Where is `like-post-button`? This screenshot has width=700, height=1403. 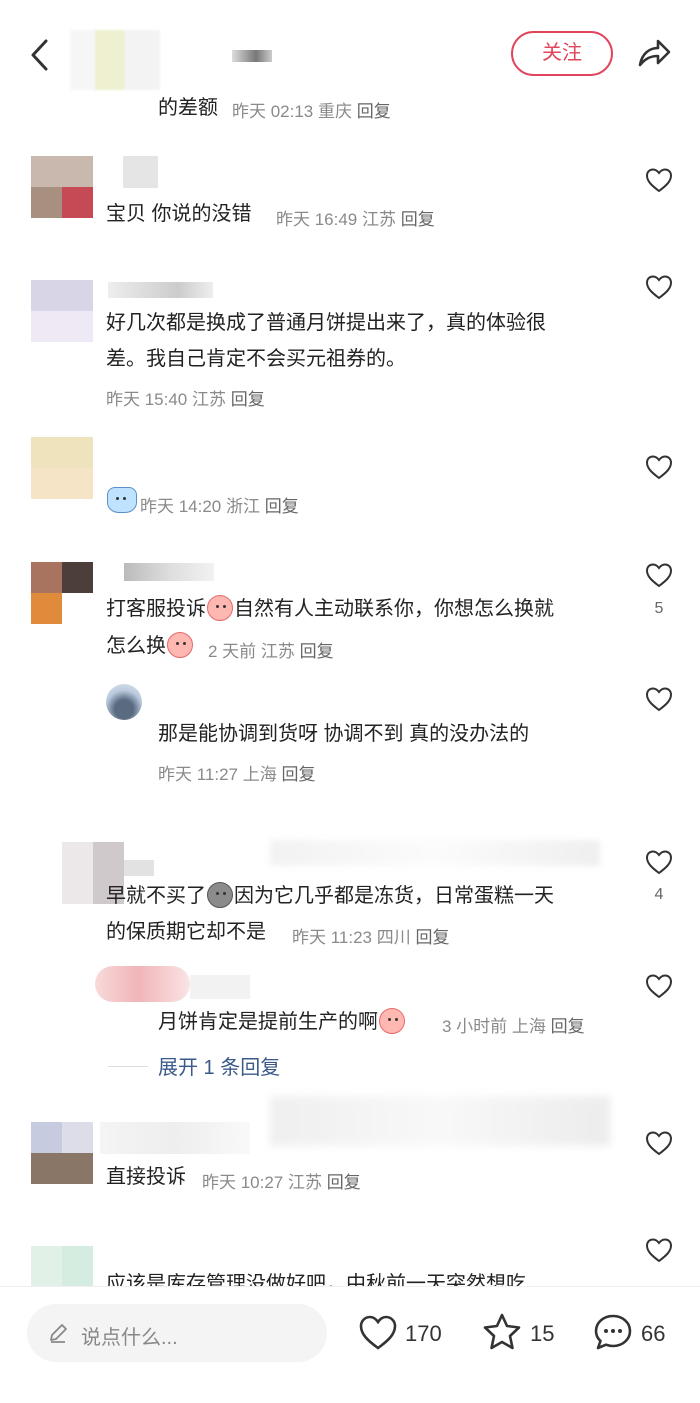
like-post-button is located at coordinates (378, 1334).